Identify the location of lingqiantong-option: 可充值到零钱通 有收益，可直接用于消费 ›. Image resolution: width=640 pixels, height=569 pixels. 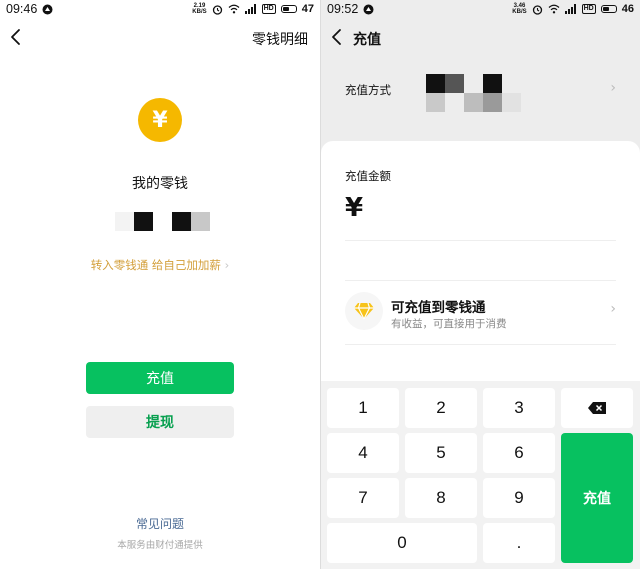
(480, 312).